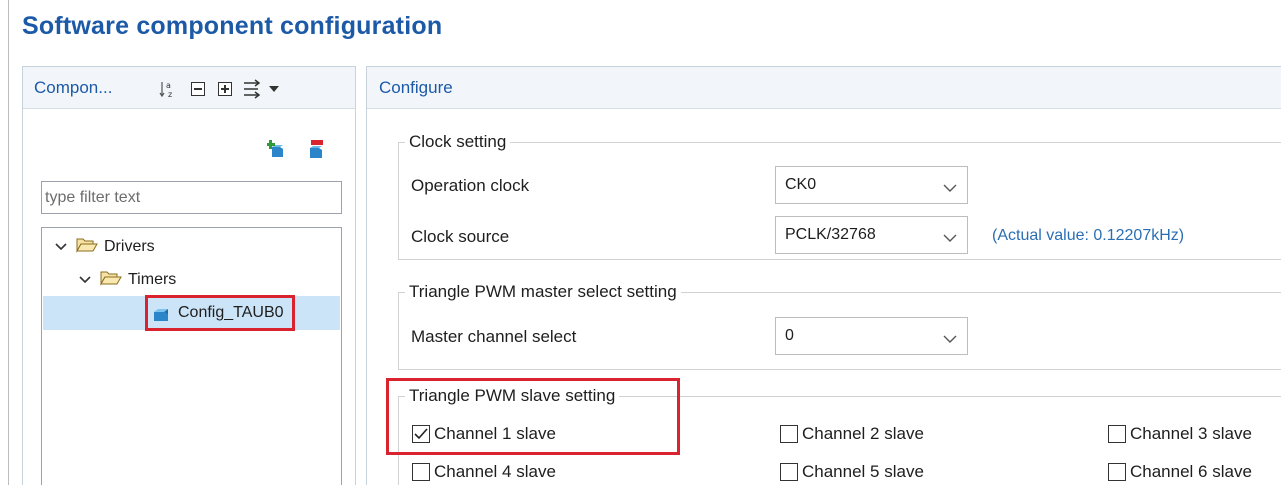 Image resolution: width=1281 pixels, height=485 pixels. Describe the element at coordinates (198, 89) in the screenshot. I see `collapse-all-icon` at that location.